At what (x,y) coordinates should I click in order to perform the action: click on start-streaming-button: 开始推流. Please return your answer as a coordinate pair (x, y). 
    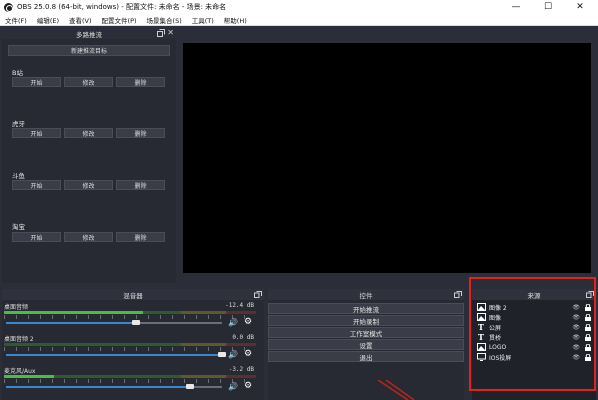
    Looking at the image, I should click on (366, 308).